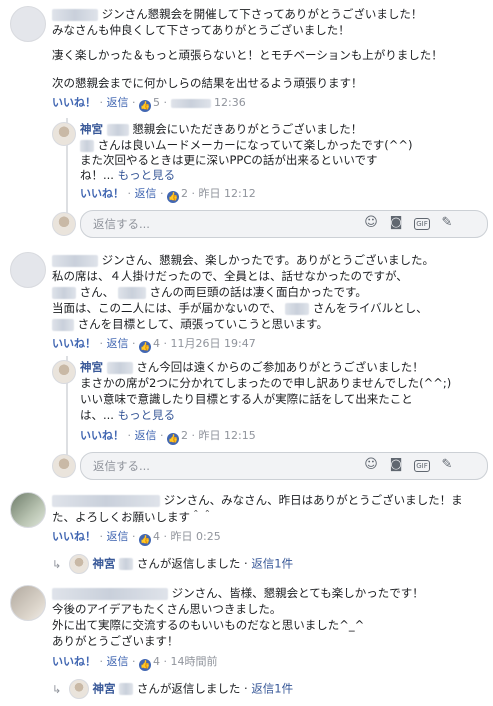  I want to click on comment-text-line: さんを目標として、頑張っていこうと思います。, so click(190, 324).